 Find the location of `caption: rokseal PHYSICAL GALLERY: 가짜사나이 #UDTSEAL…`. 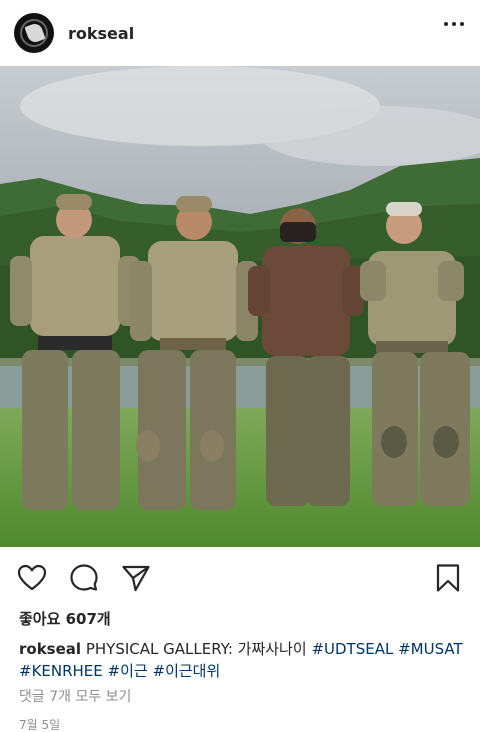

caption: rokseal PHYSICAL GALLERY: 가짜사나이 #UDTSEAL… is located at coordinates (244, 660).